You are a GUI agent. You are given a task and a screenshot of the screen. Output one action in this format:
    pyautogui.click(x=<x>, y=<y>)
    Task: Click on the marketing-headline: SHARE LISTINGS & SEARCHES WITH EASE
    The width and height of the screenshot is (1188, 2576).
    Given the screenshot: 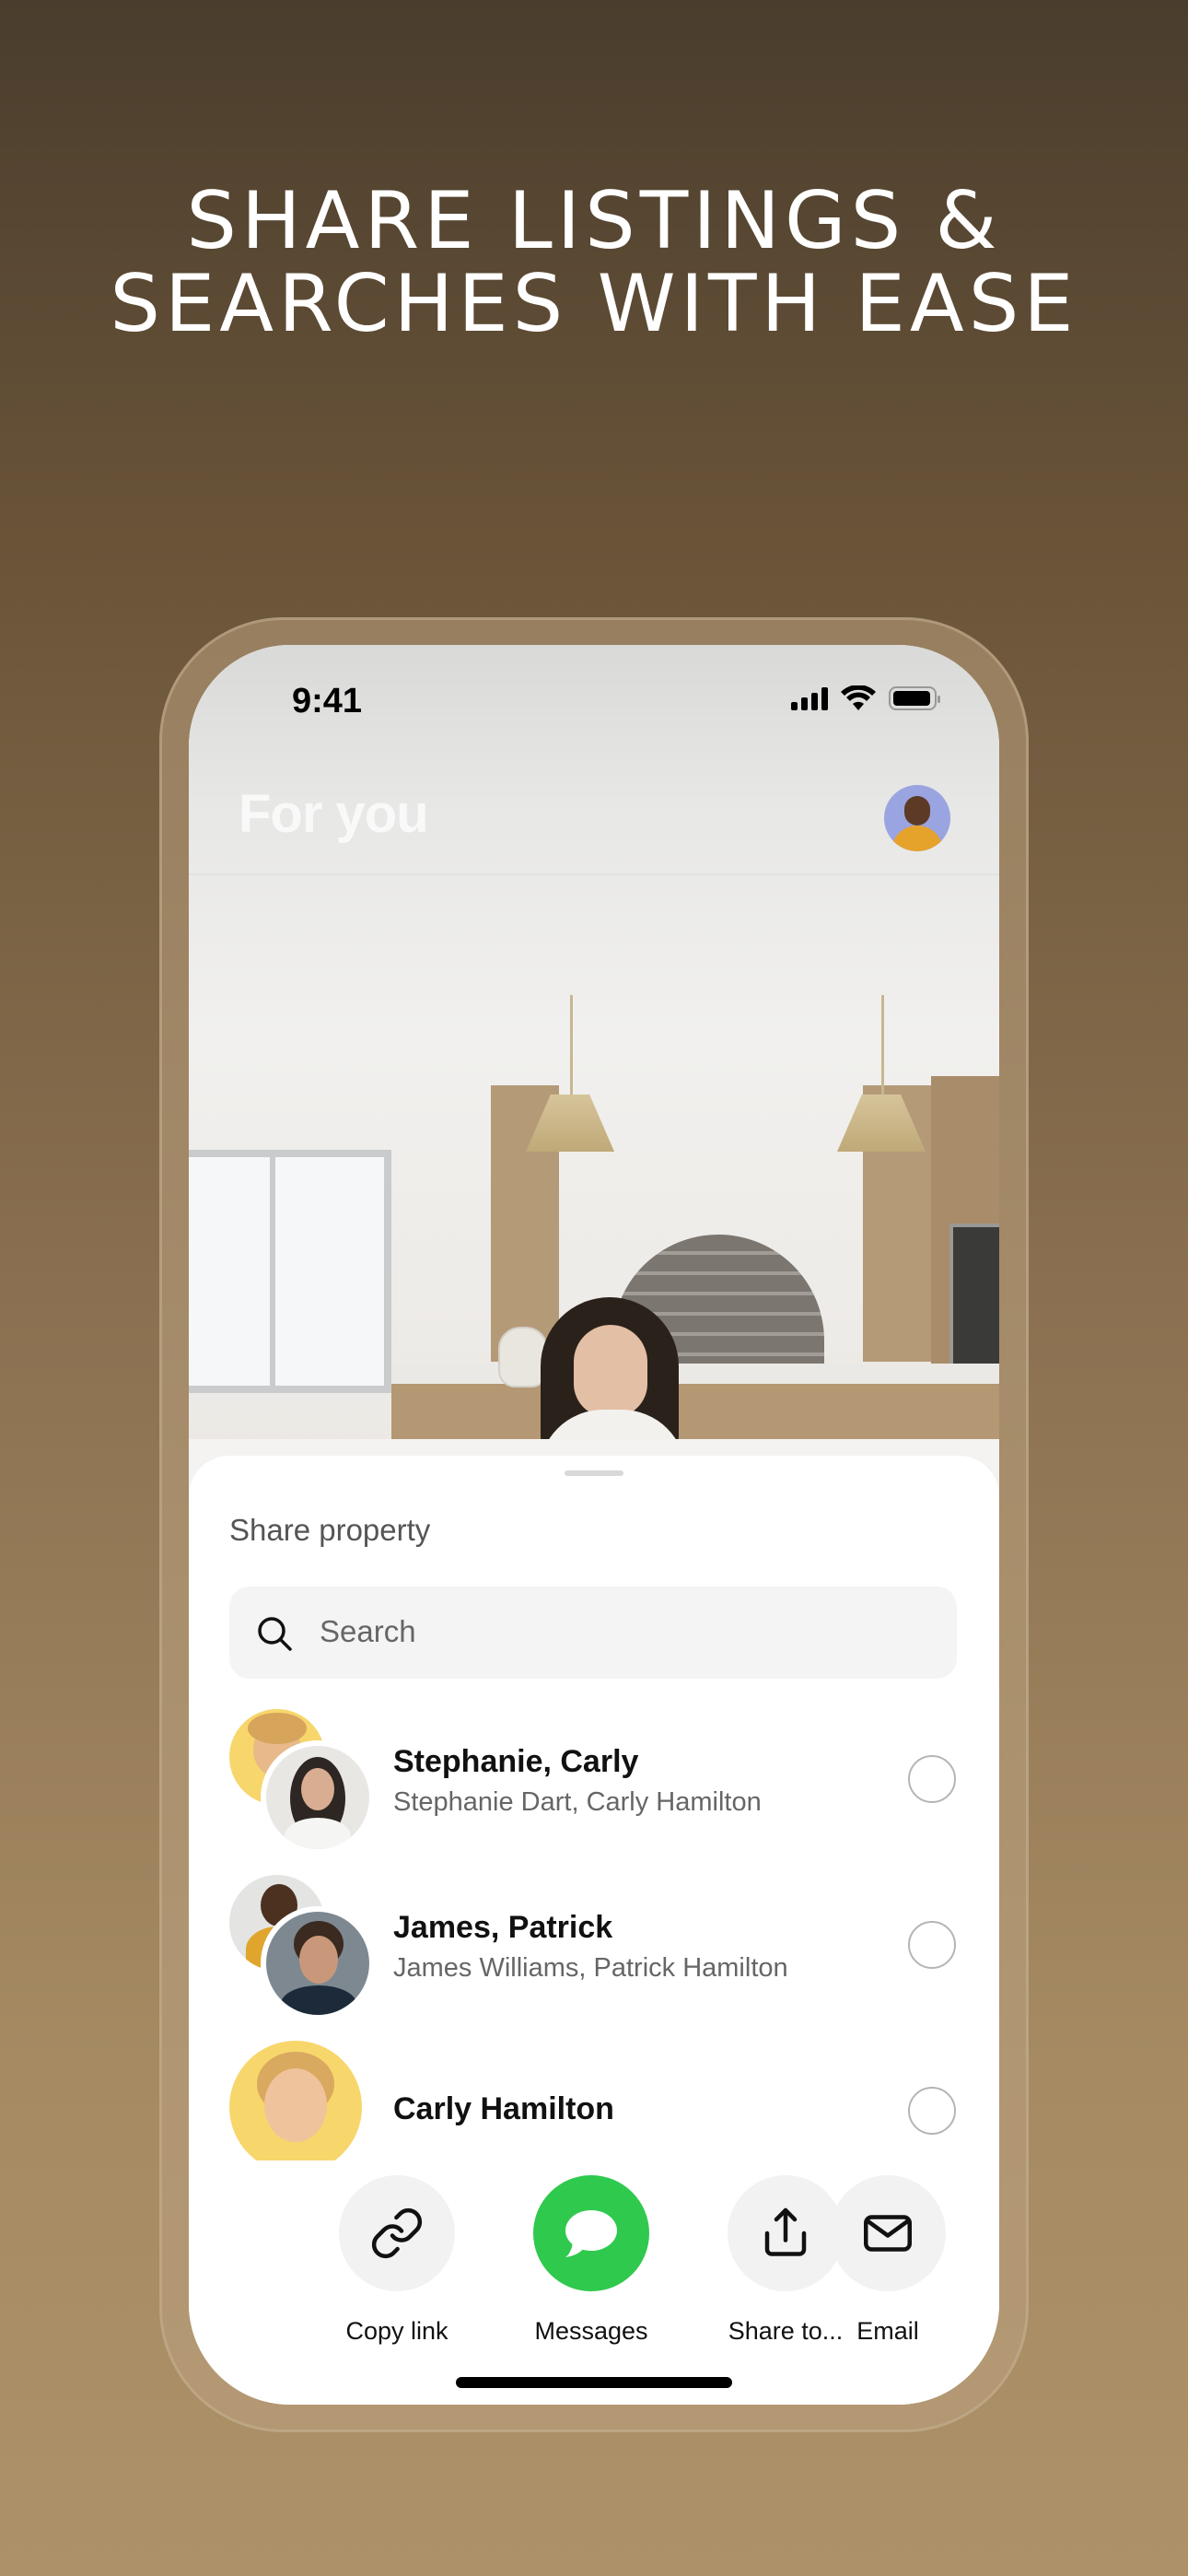 What is the action you would take?
    pyautogui.click(x=594, y=262)
    